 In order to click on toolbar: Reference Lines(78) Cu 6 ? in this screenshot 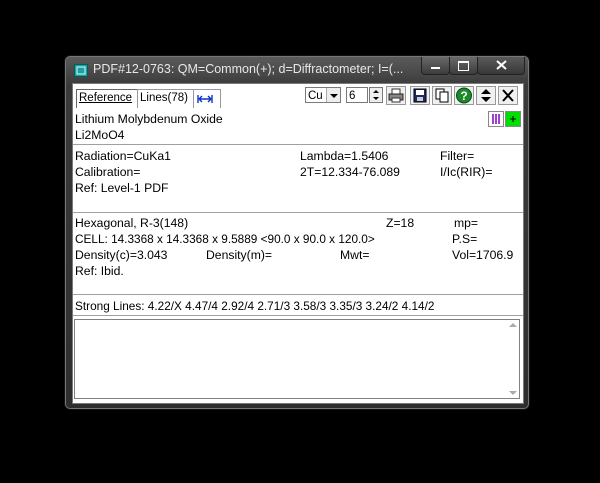, I will do `click(298, 96)`.